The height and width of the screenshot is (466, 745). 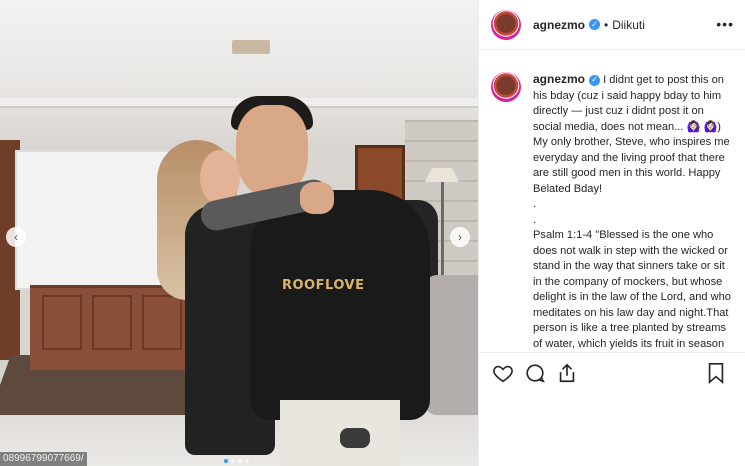 What do you see at coordinates (612, 372) in the screenshot?
I see `action-bar` at bounding box center [612, 372].